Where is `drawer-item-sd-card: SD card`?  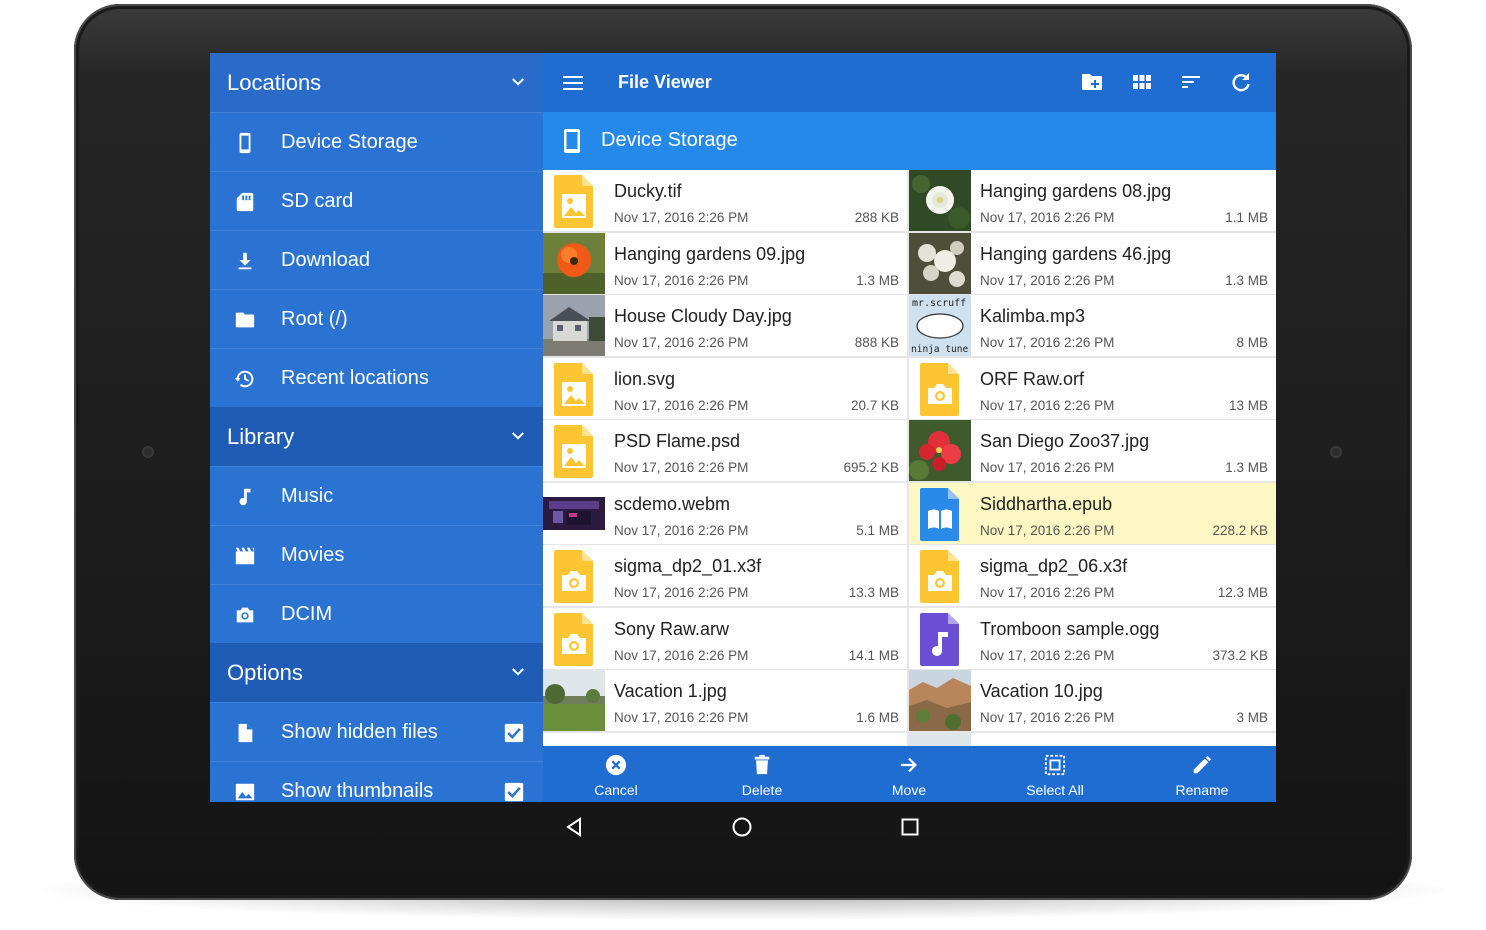 drawer-item-sd-card: SD card is located at coordinates (376, 200).